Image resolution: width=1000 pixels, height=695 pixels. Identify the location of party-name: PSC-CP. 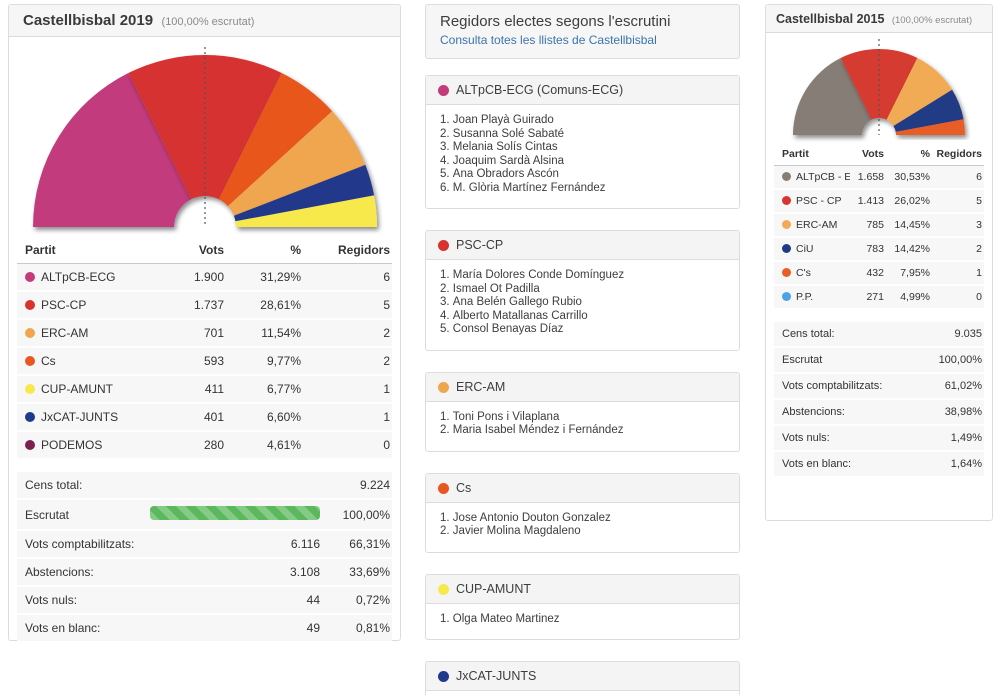
(64, 305).